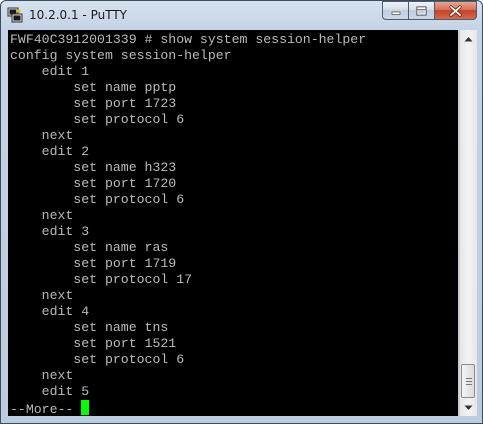 This screenshot has height=424, width=483. Describe the element at coordinates (93, 183) in the screenshot. I see `terminal-line: set port 1720` at that location.